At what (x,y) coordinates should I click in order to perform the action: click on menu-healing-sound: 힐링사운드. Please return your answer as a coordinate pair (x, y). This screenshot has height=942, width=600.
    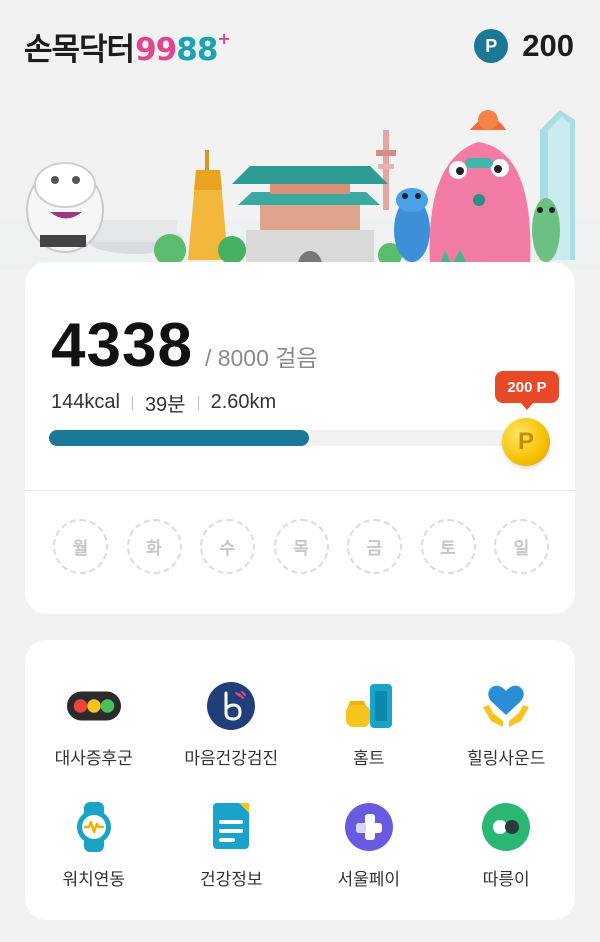
    Looking at the image, I should click on (507, 723).